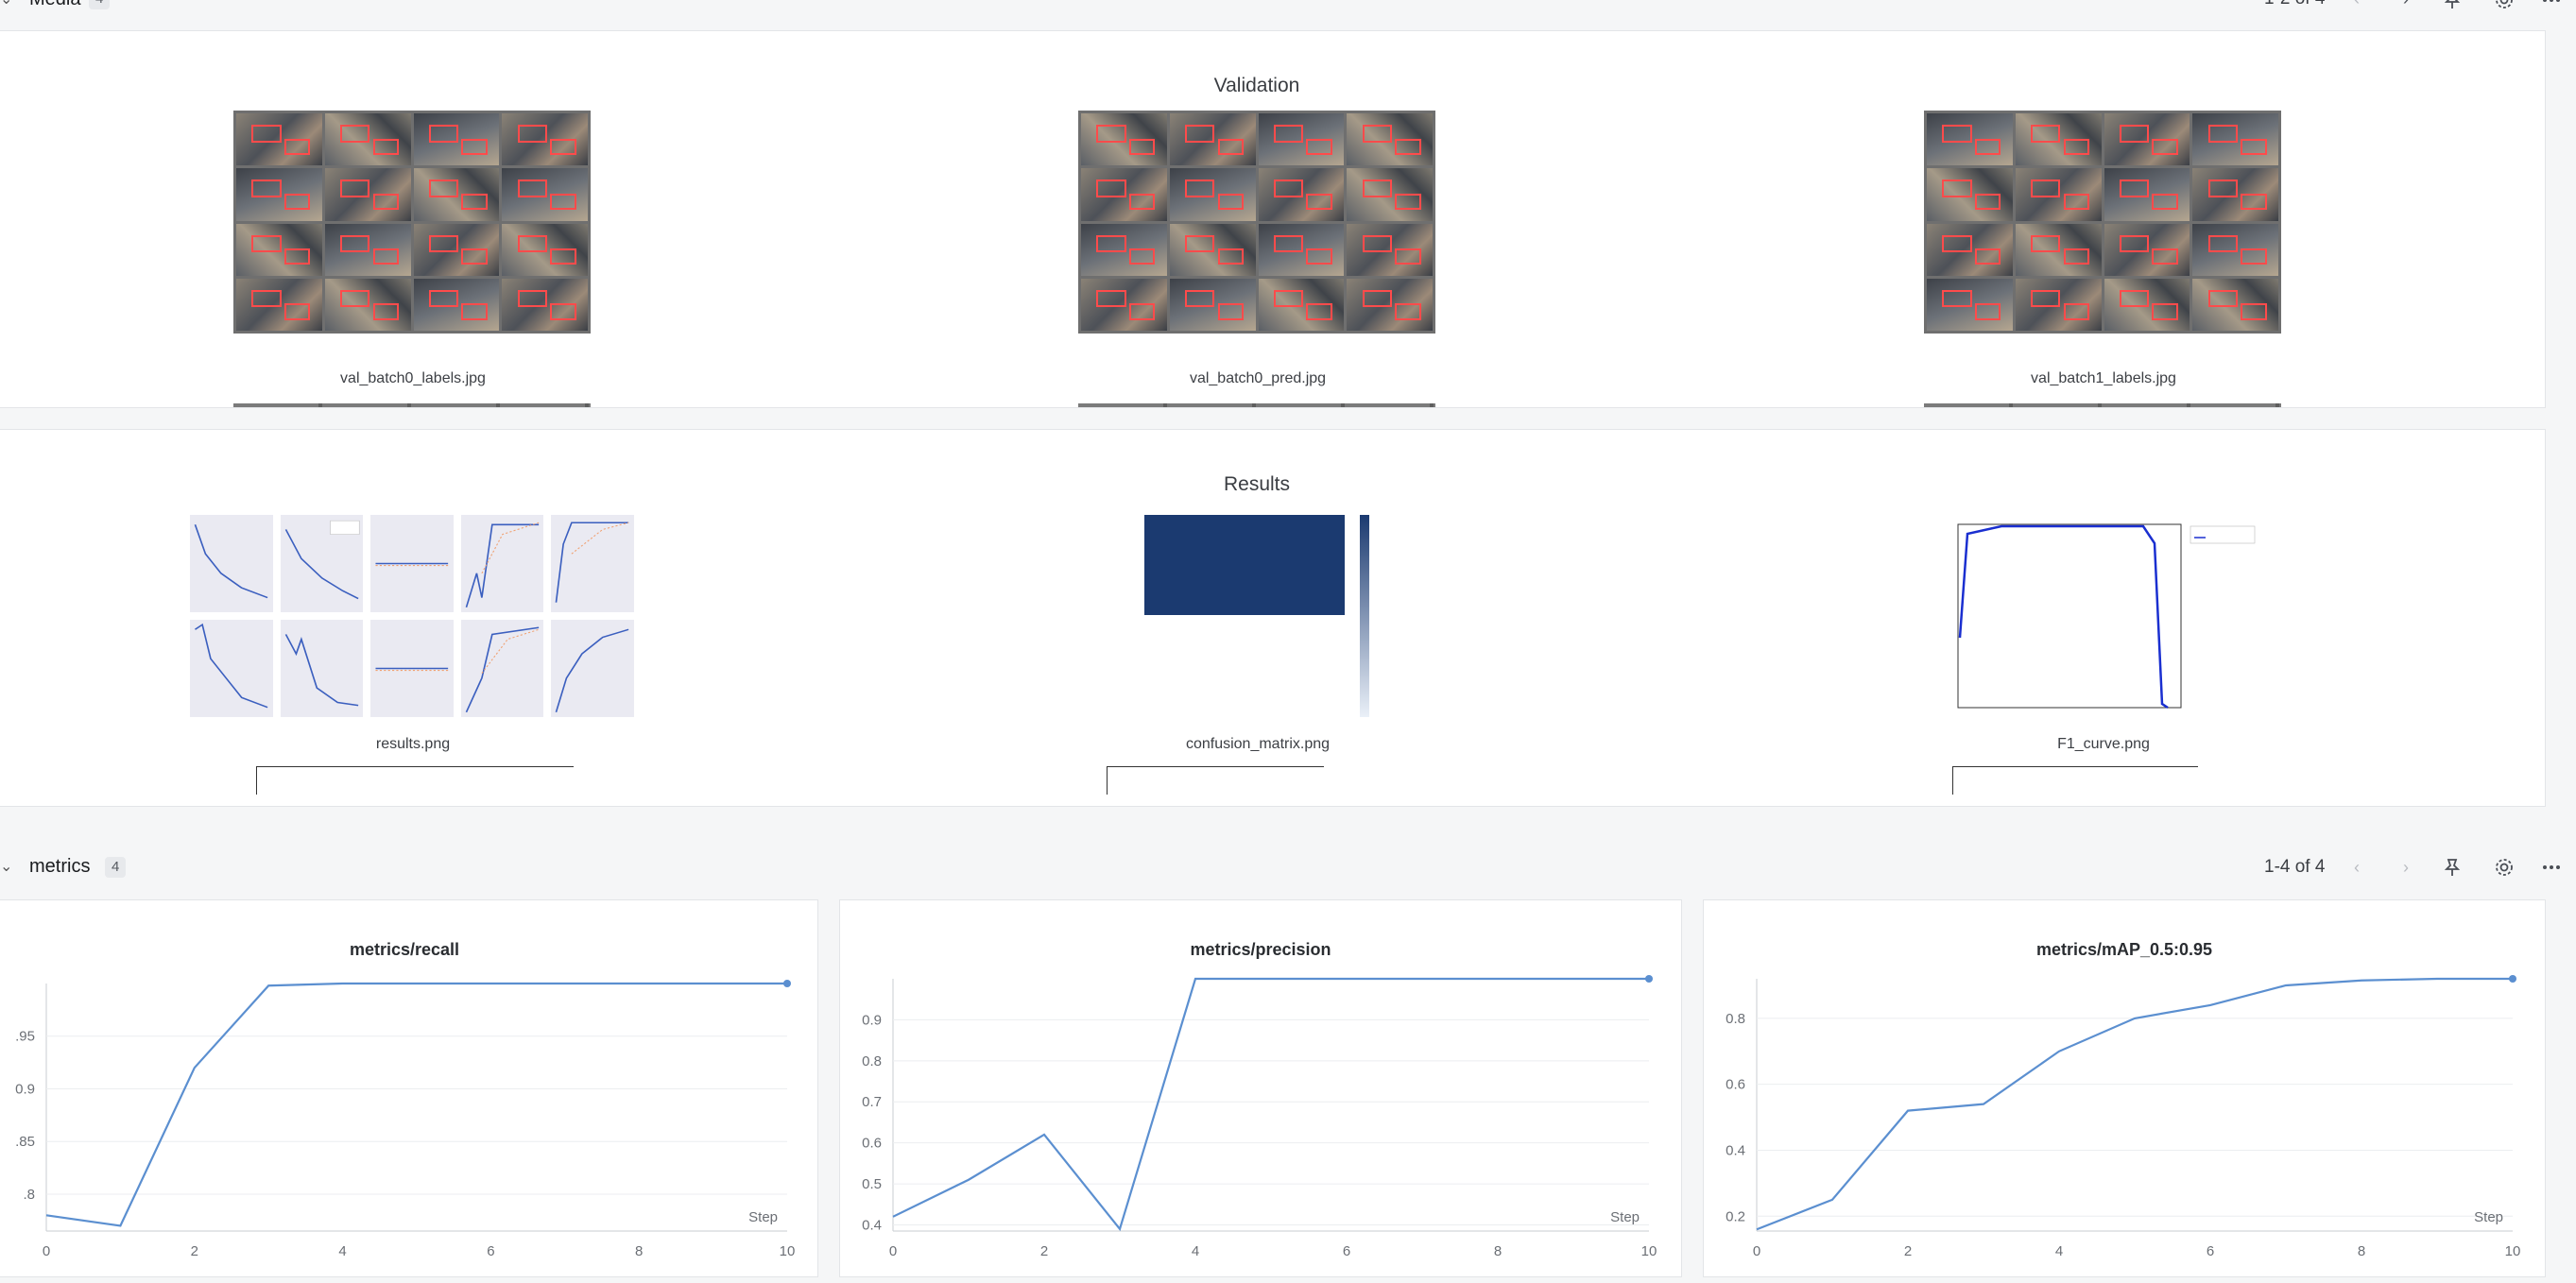 Image resolution: width=2576 pixels, height=1283 pixels. I want to click on pagination-label: 1-4 of 4, so click(2295, 867).